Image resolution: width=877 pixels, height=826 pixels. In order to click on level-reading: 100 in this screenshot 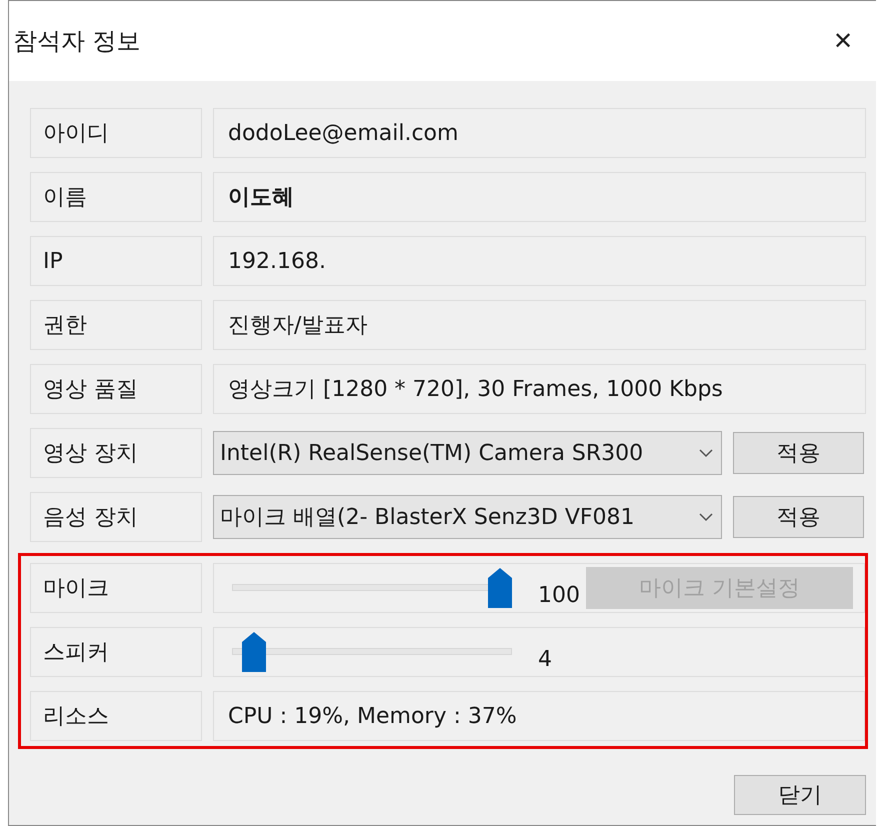, I will do `click(559, 595)`.